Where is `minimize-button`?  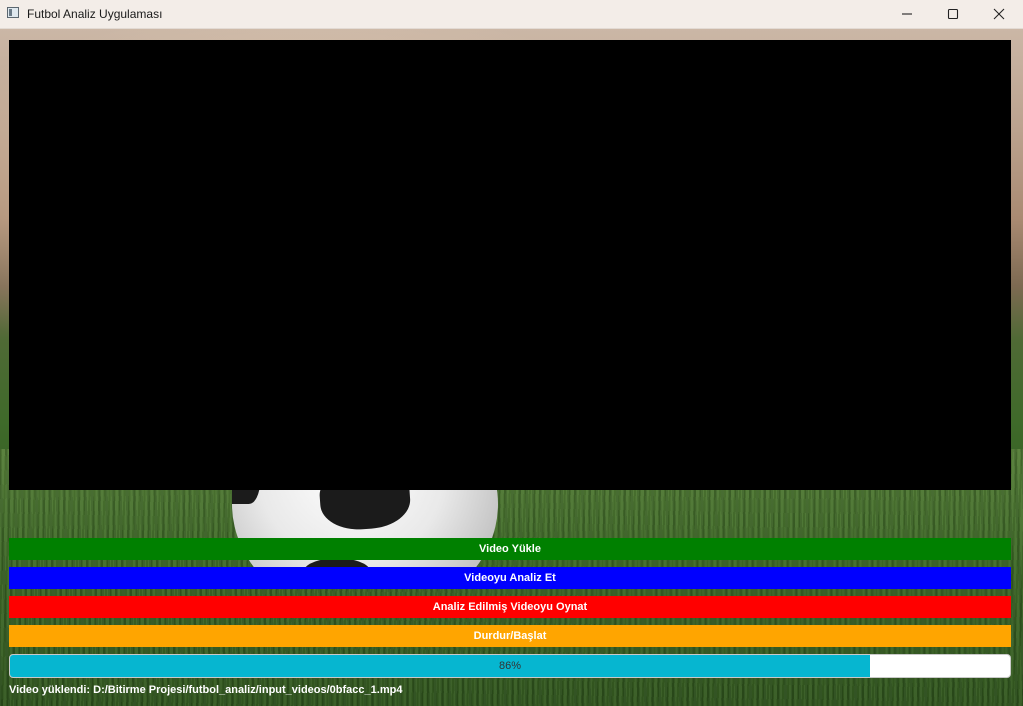 minimize-button is located at coordinates (907, 14).